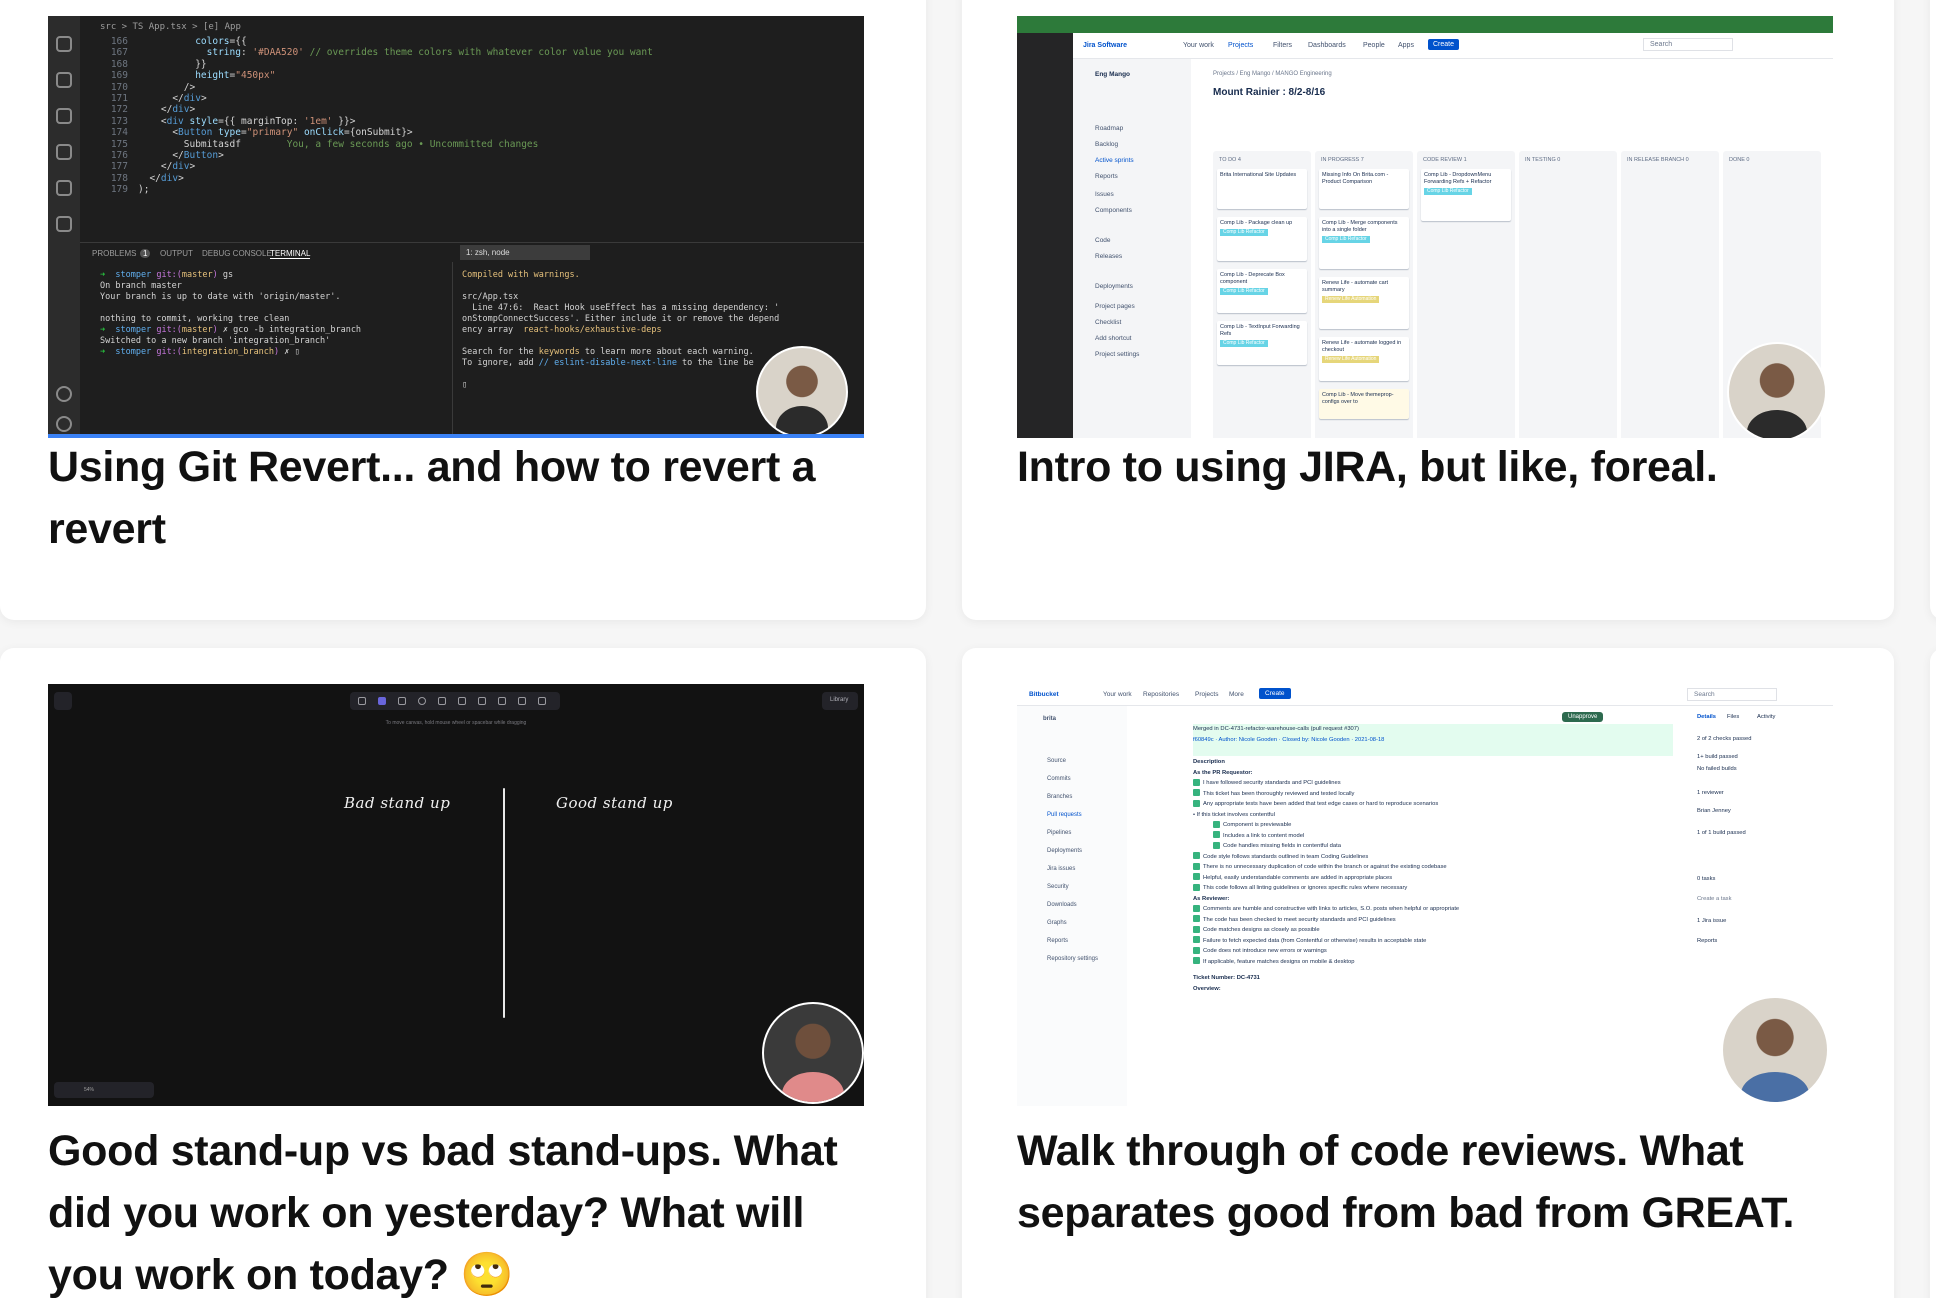 The height and width of the screenshot is (1298, 1936). Describe the element at coordinates (1103, 240) in the screenshot. I see `sidebar-item-code: Code` at that location.